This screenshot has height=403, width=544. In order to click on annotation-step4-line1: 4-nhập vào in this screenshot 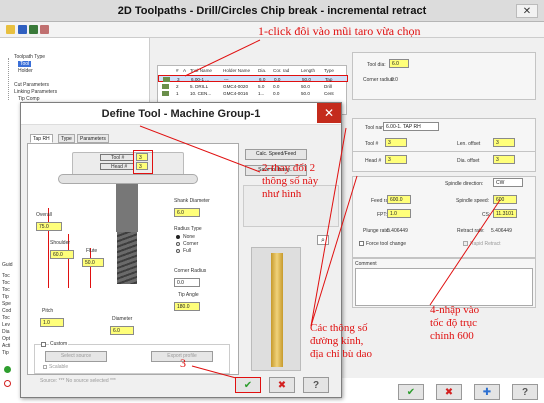, I will do `click(455, 310)`.